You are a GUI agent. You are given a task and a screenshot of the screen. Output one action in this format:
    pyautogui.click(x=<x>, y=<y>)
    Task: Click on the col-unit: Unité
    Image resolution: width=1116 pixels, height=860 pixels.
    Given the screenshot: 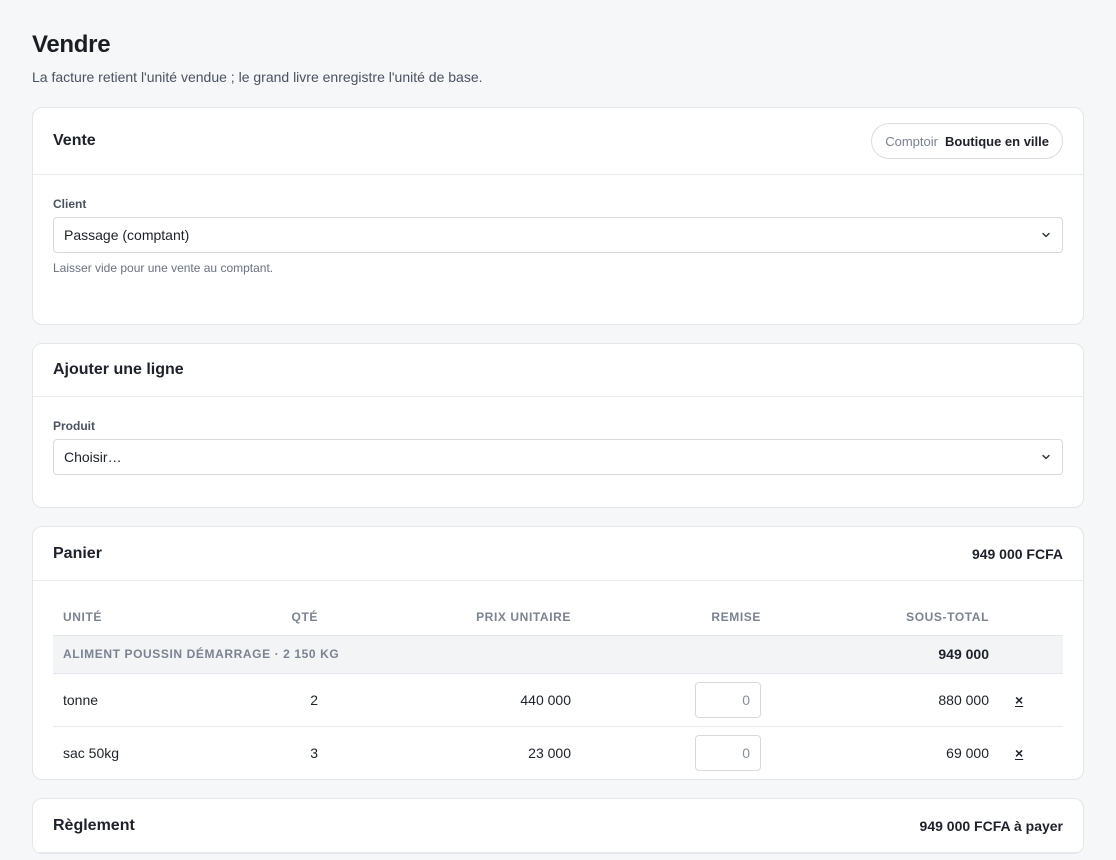 What is the action you would take?
    pyautogui.click(x=153, y=617)
    